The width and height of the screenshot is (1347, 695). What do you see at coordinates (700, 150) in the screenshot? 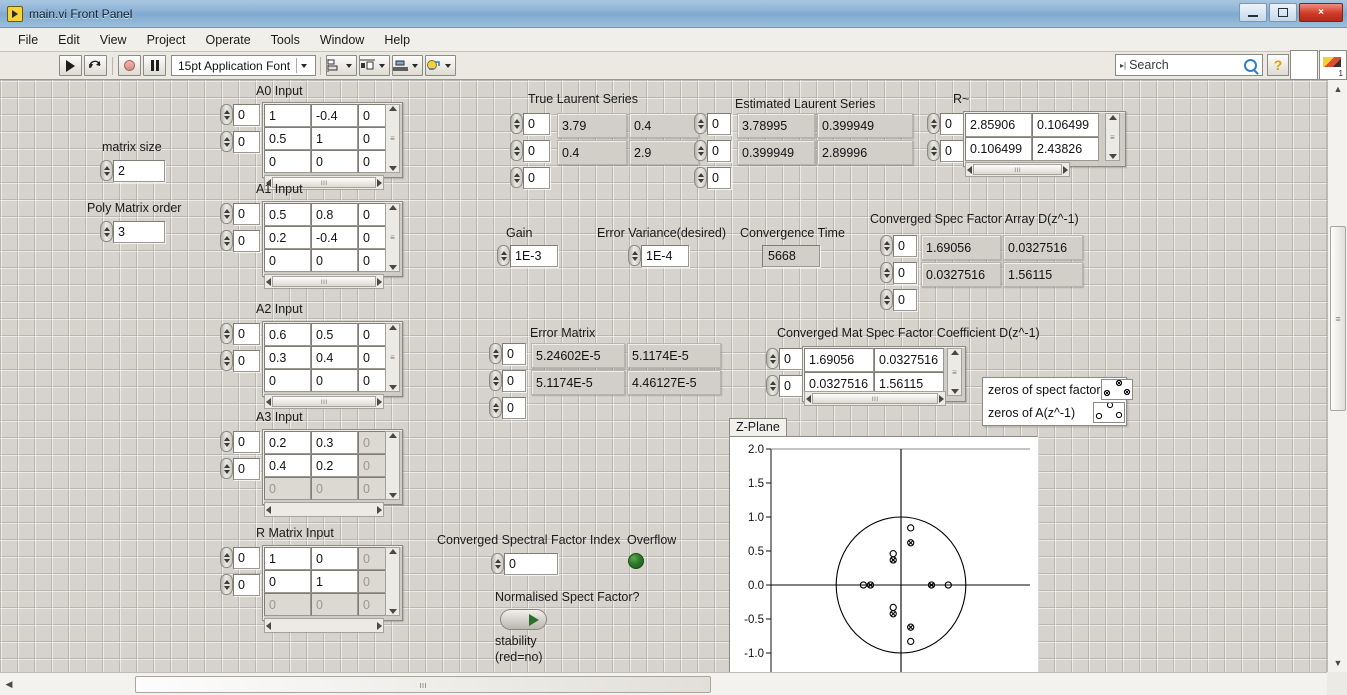
I see `est-laurent-index-1-spinner` at bounding box center [700, 150].